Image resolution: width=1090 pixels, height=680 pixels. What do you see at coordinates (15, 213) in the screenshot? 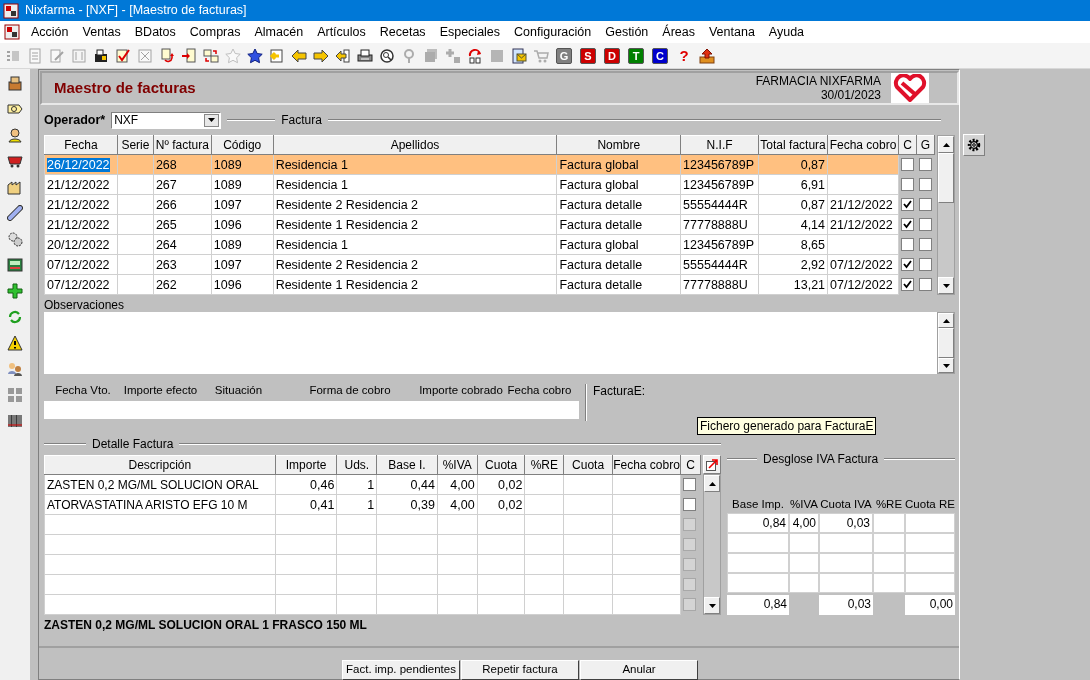
I see `pill-icon` at bounding box center [15, 213].